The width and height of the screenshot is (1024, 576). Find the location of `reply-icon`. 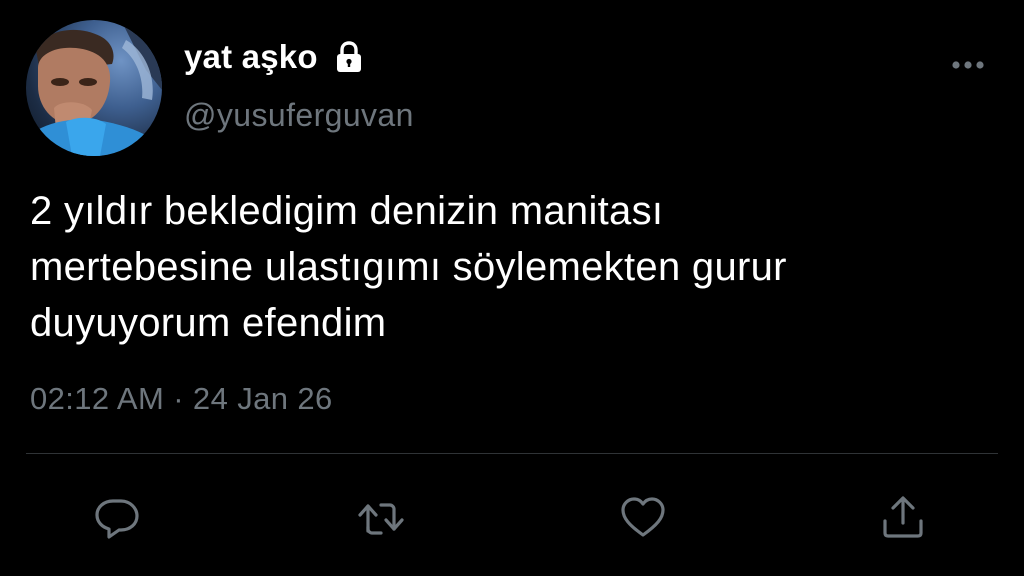

reply-icon is located at coordinates (117, 519).